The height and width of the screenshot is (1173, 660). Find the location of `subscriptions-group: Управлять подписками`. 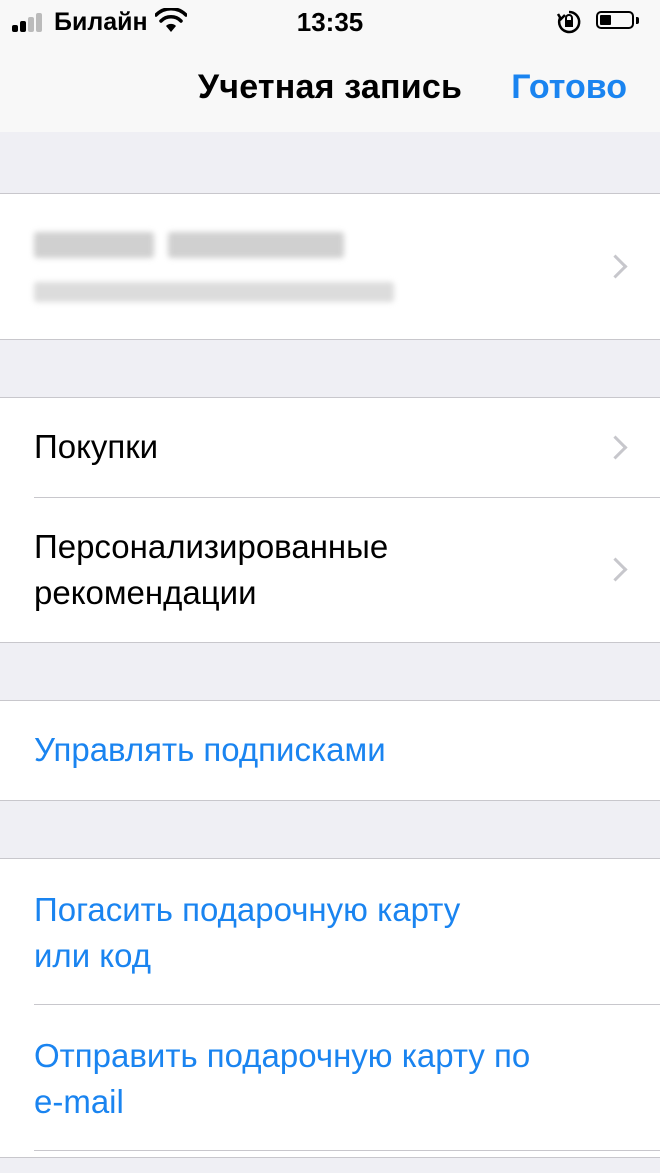

subscriptions-group: Управлять подписками is located at coordinates (330, 750).